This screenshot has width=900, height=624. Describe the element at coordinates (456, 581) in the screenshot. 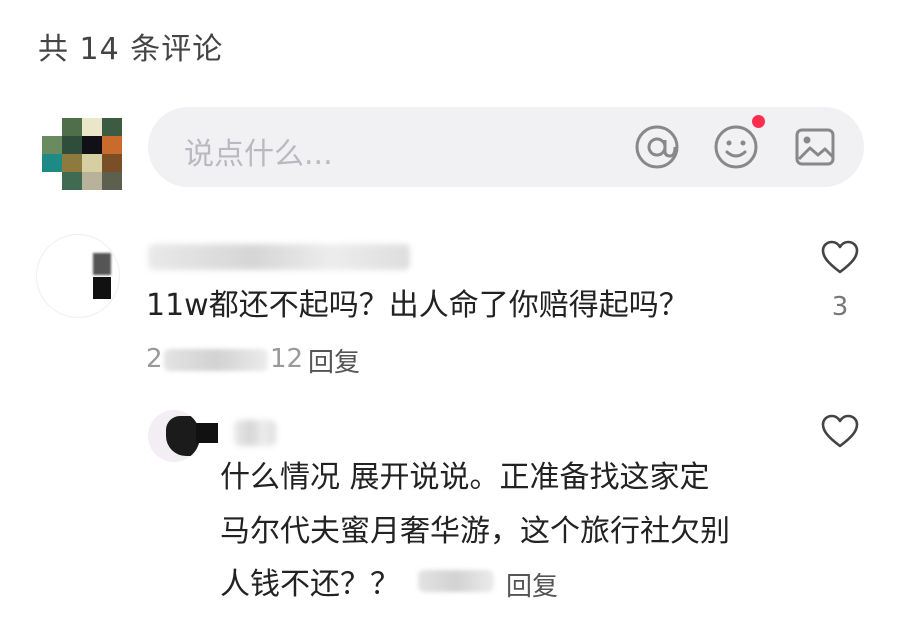

I see `reply-meta-blurred` at that location.